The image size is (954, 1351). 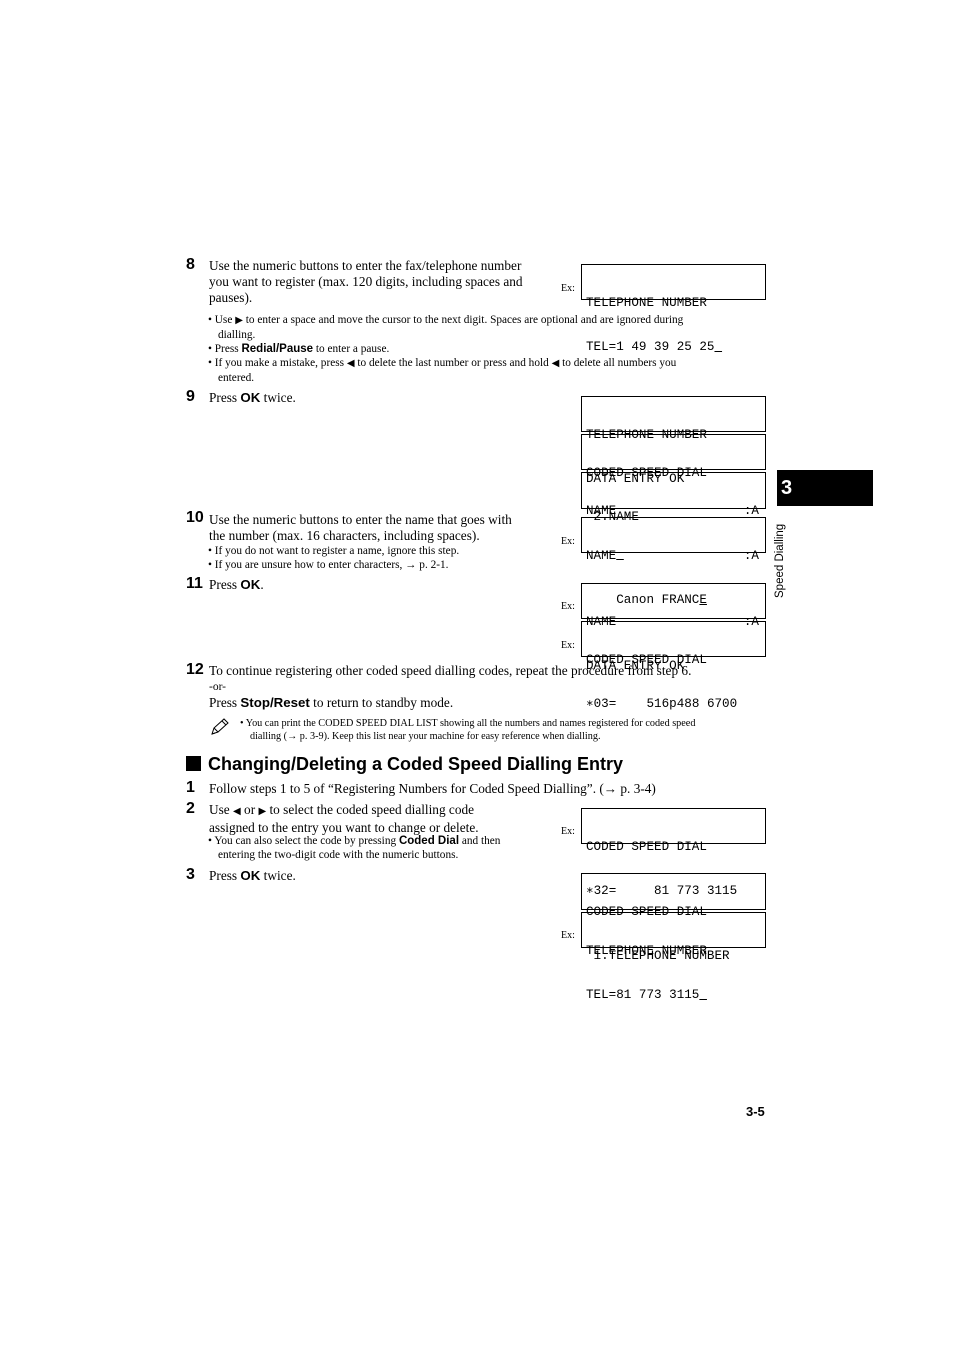 What do you see at coordinates (370, 809) in the screenshot?
I see `text: to select the coded speed dialling code` at bounding box center [370, 809].